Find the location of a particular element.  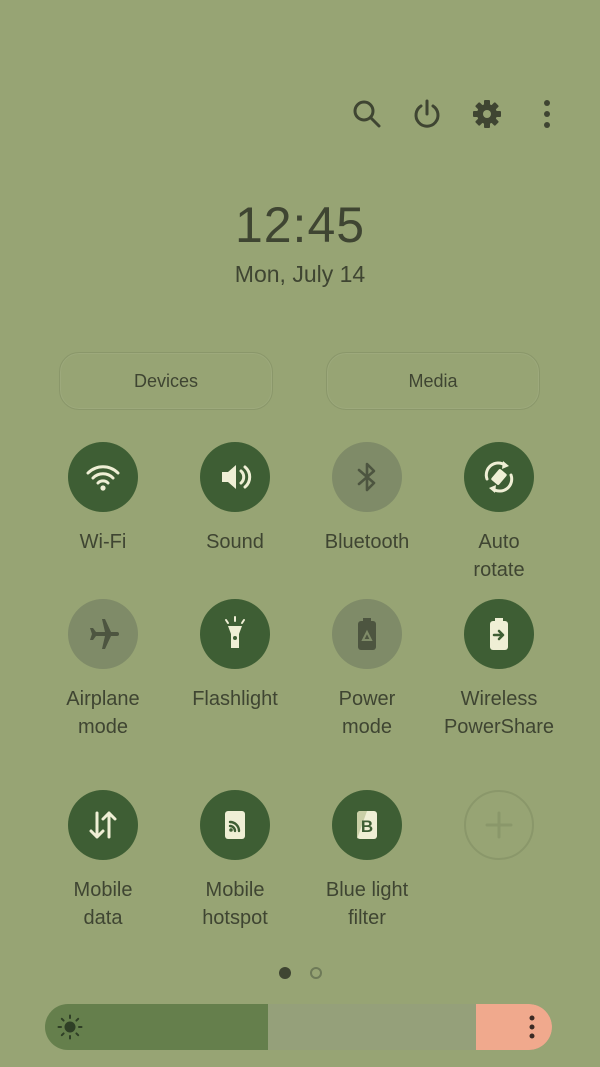

volume-icon is located at coordinates (235, 477).